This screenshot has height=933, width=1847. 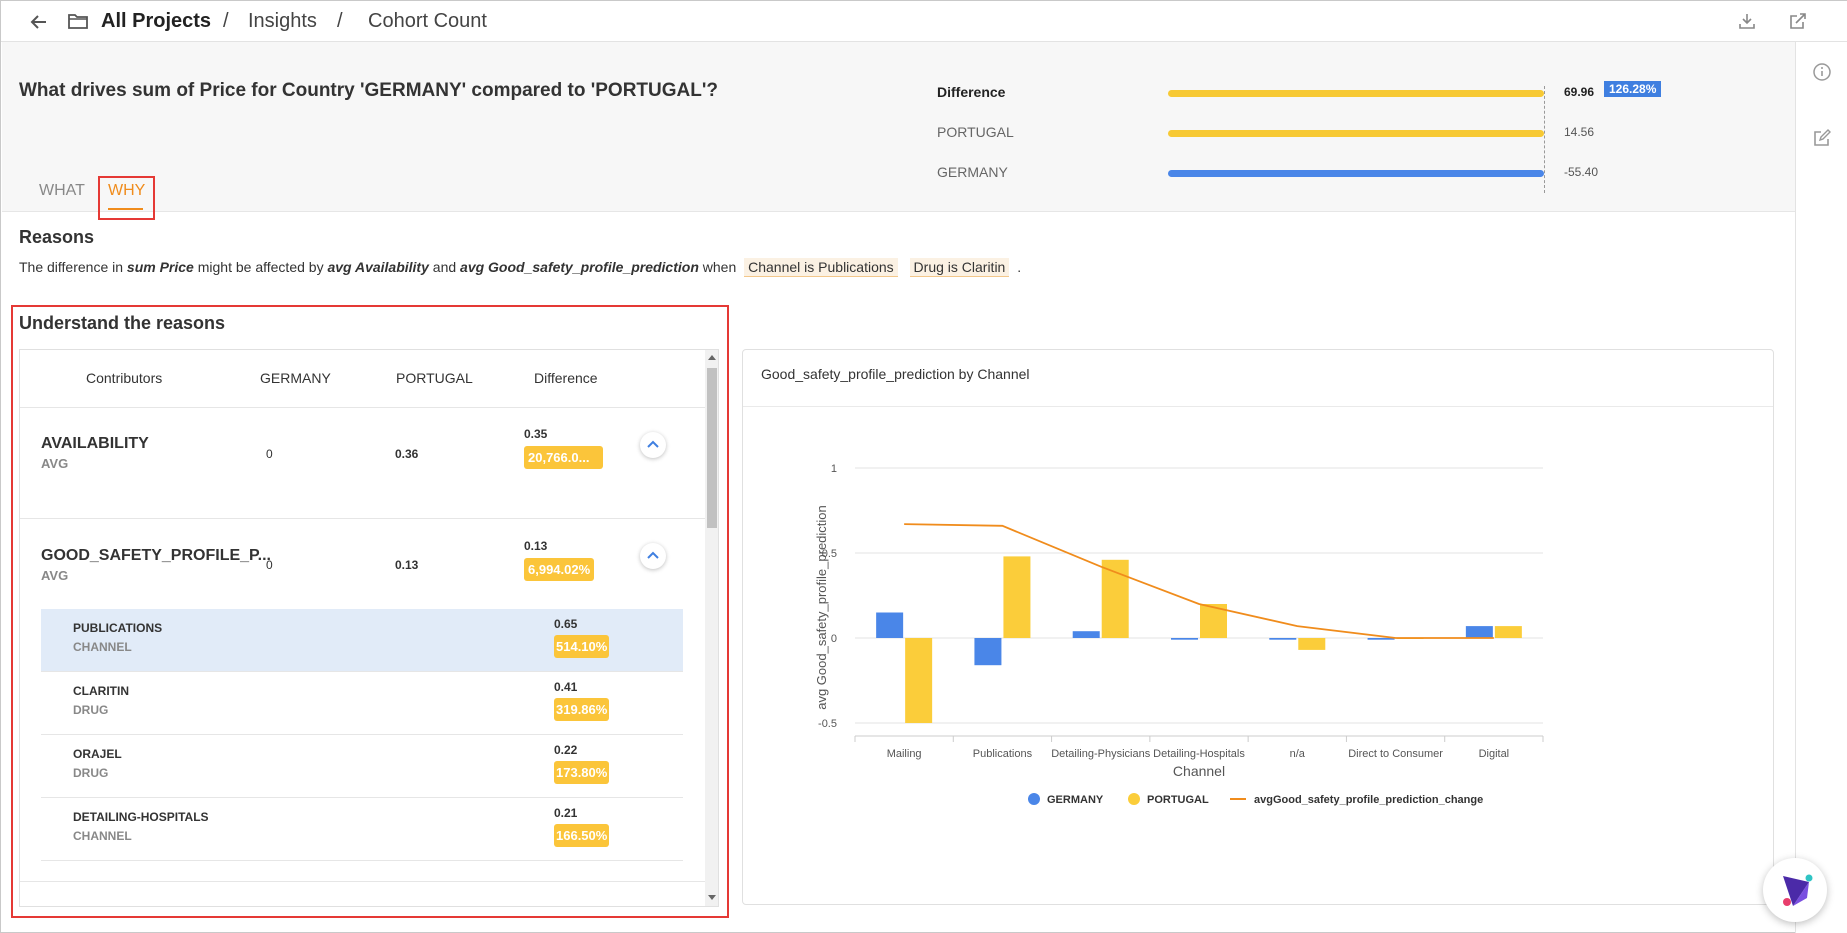 What do you see at coordinates (97, 754) in the screenshot?
I see `sub-contributor-name: ORAJEL` at bounding box center [97, 754].